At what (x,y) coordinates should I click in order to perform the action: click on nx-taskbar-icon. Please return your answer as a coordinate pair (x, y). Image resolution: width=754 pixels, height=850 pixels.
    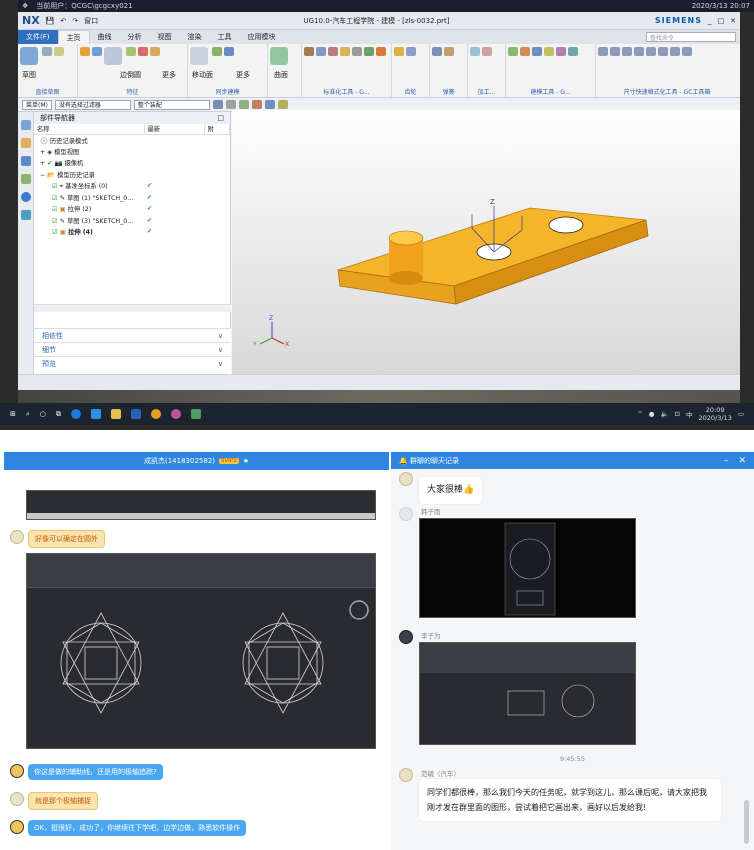
    Looking at the image, I should click on (195, 414).